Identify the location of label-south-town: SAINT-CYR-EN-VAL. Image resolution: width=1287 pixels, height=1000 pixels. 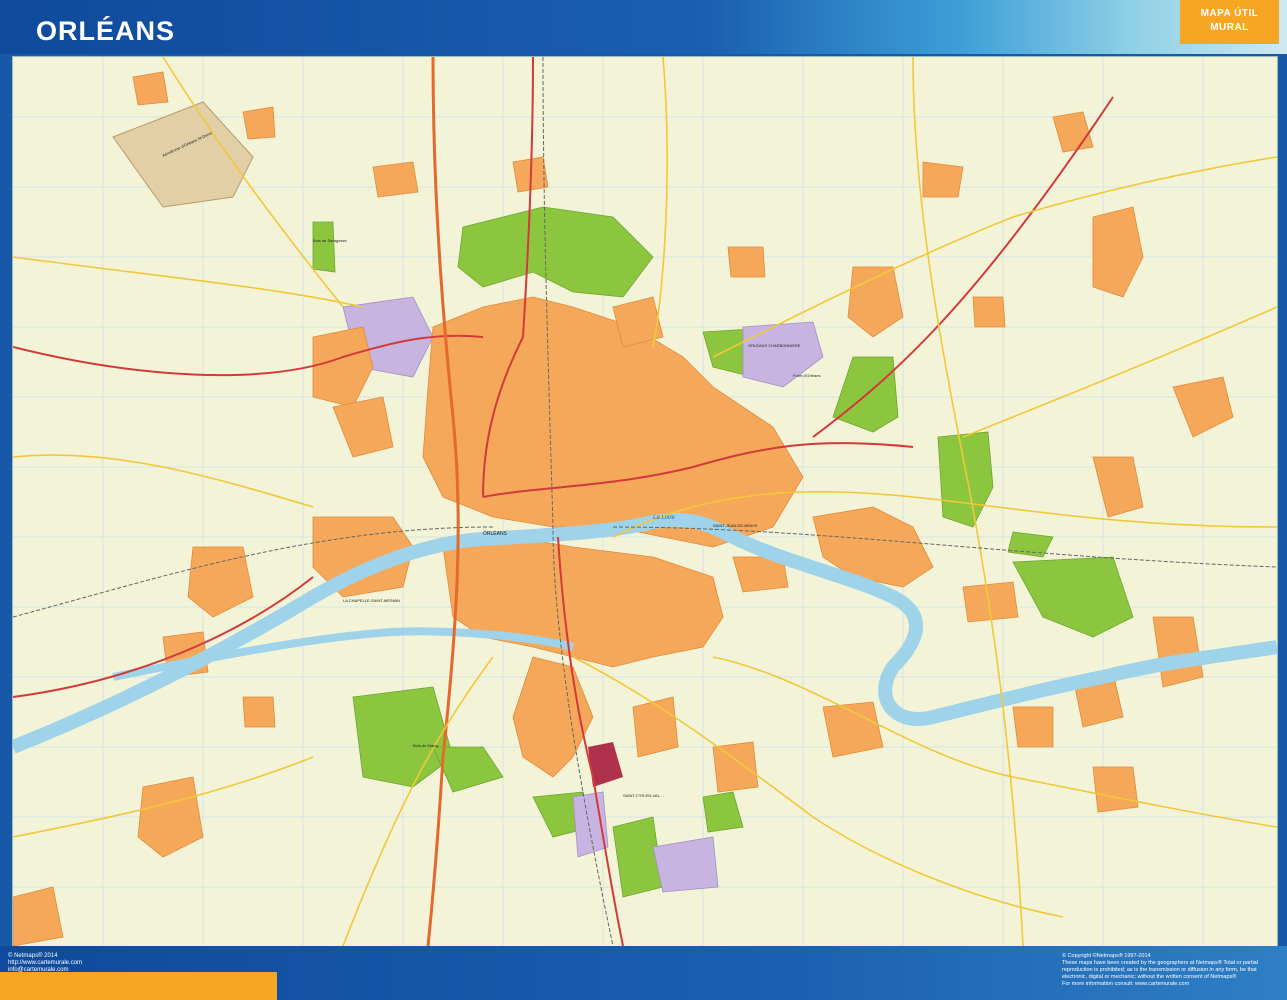
(642, 795).